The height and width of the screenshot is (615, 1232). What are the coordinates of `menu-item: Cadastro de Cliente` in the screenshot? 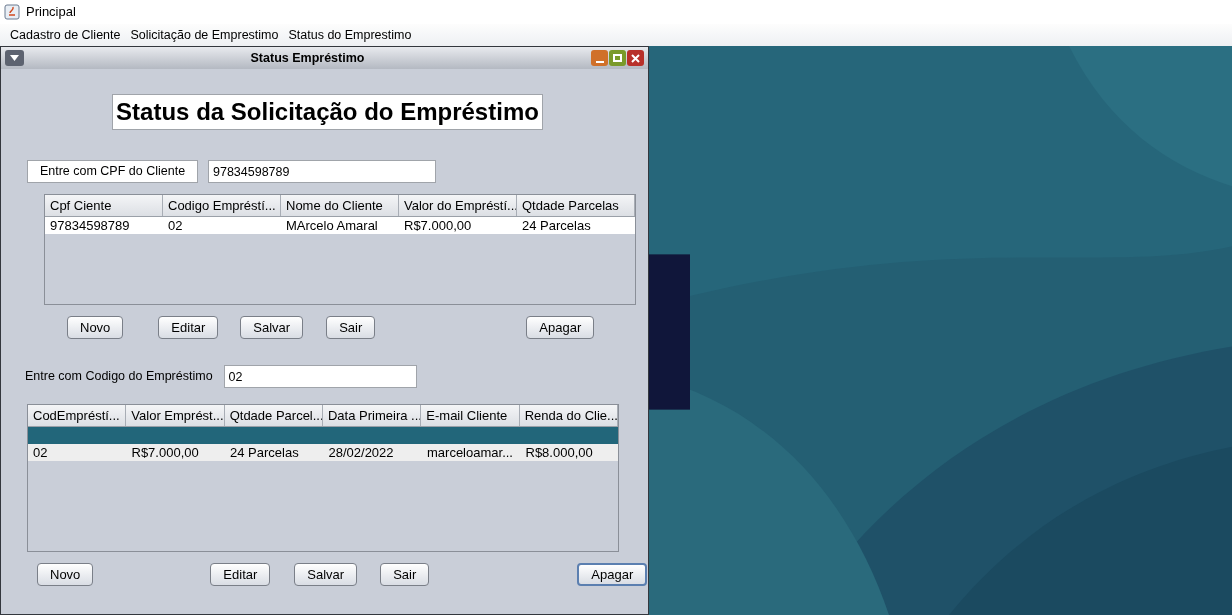 It's located at (65, 35).